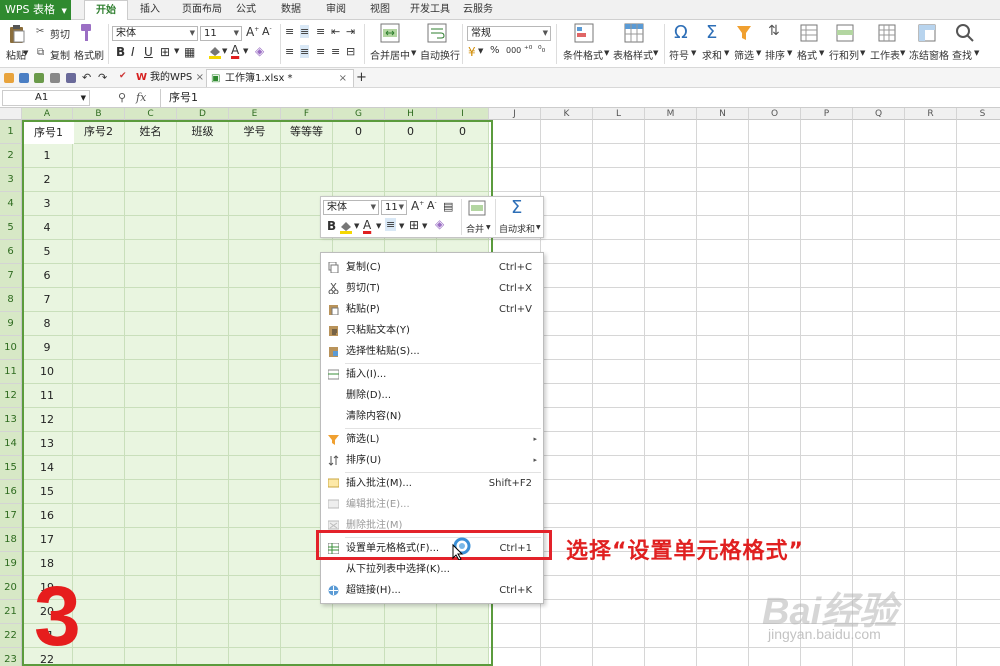 This screenshot has width=1000, height=666. What do you see at coordinates (775, 204) in the screenshot?
I see `cell-o4` at bounding box center [775, 204].